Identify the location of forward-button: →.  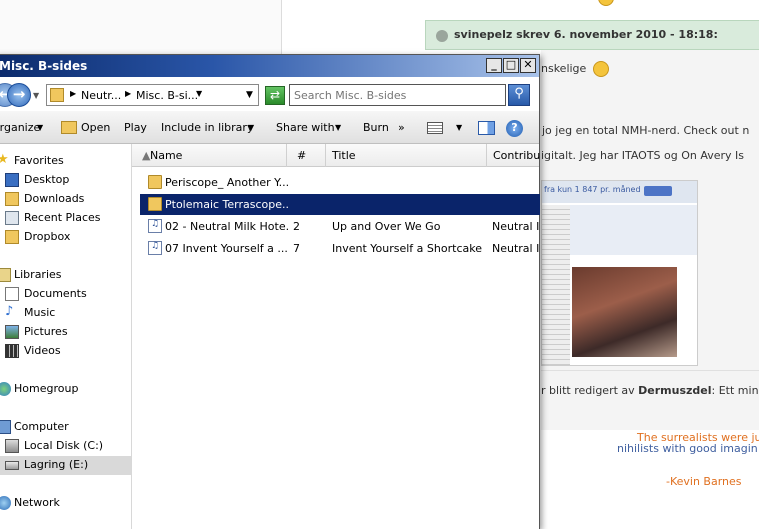
(19, 95).